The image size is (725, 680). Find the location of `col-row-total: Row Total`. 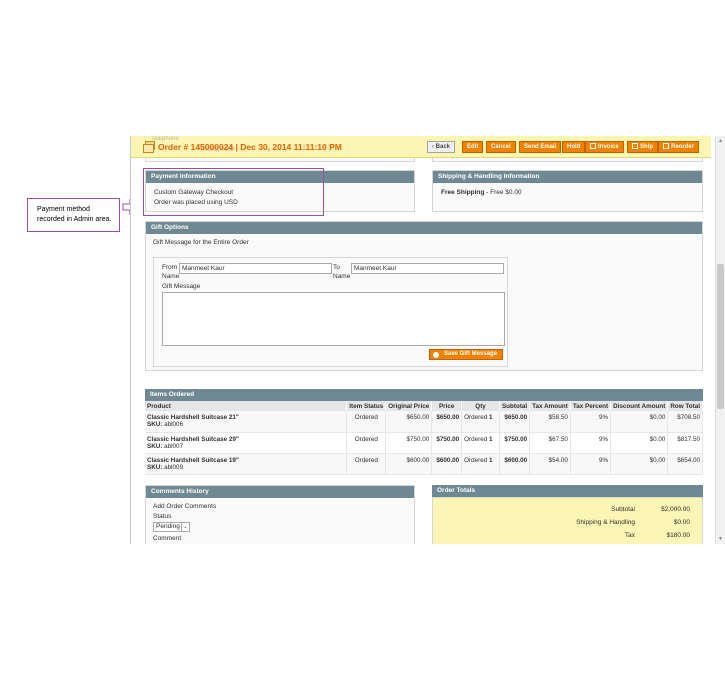

col-row-total: Row Total is located at coordinates (685, 406).